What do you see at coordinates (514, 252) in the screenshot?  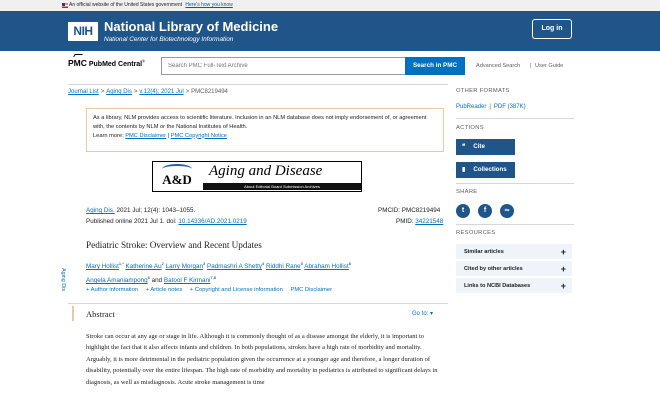 I see `similar-articles-item: Similar articles +` at bounding box center [514, 252].